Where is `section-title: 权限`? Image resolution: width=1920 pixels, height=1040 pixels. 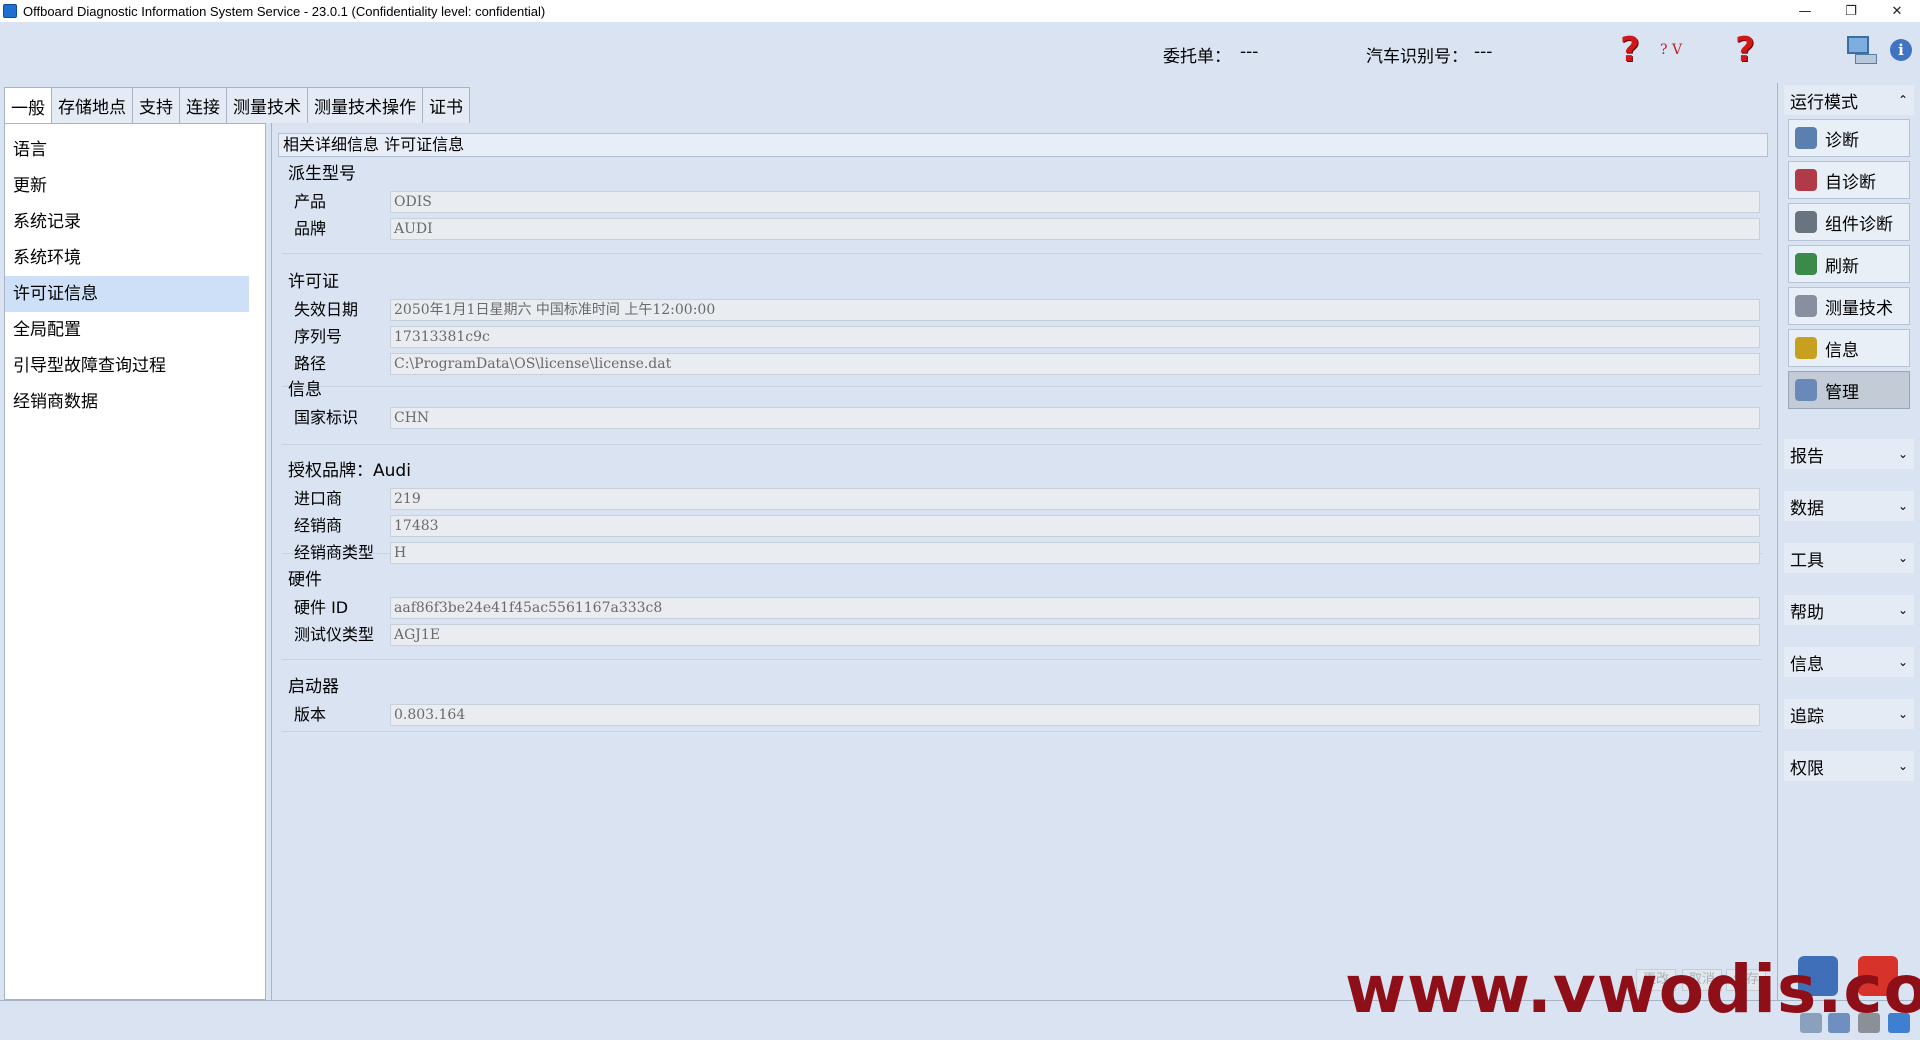 section-title: 权限 is located at coordinates (1807, 768).